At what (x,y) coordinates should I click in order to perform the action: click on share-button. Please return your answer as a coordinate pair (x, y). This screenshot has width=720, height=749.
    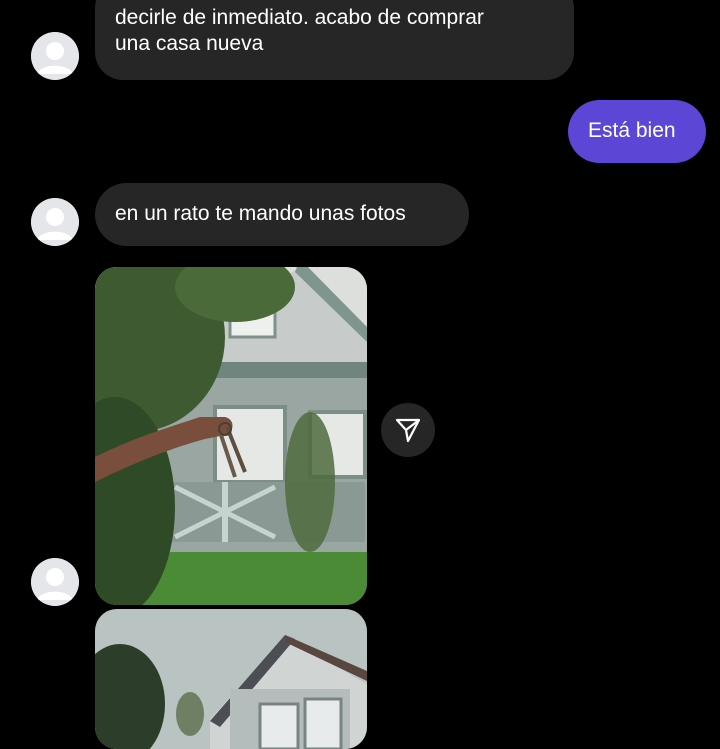
    Looking at the image, I should click on (408, 430).